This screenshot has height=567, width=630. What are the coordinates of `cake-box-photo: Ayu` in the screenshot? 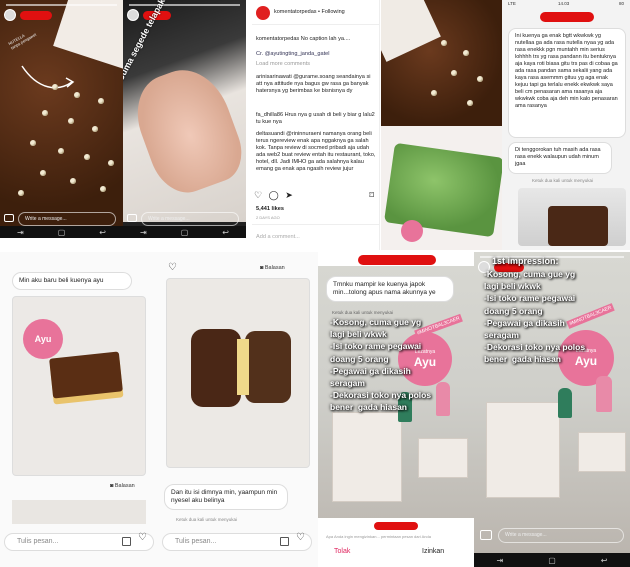 It's located at (79, 386).